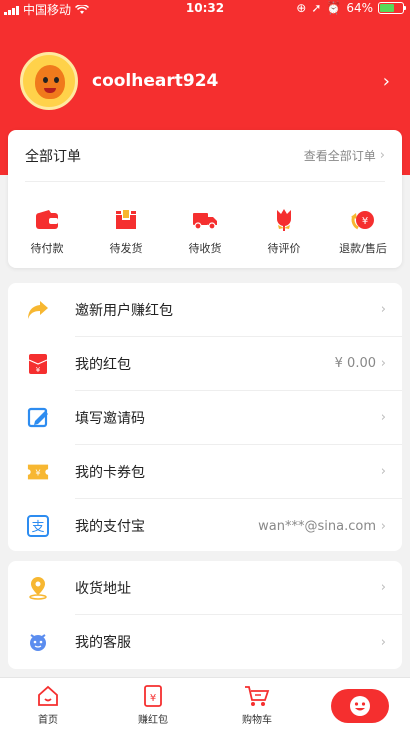  What do you see at coordinates (103, 364) in the screenshot?
I see `my-red-envelope-title: 我的红包` at bounding box center [103, 364].